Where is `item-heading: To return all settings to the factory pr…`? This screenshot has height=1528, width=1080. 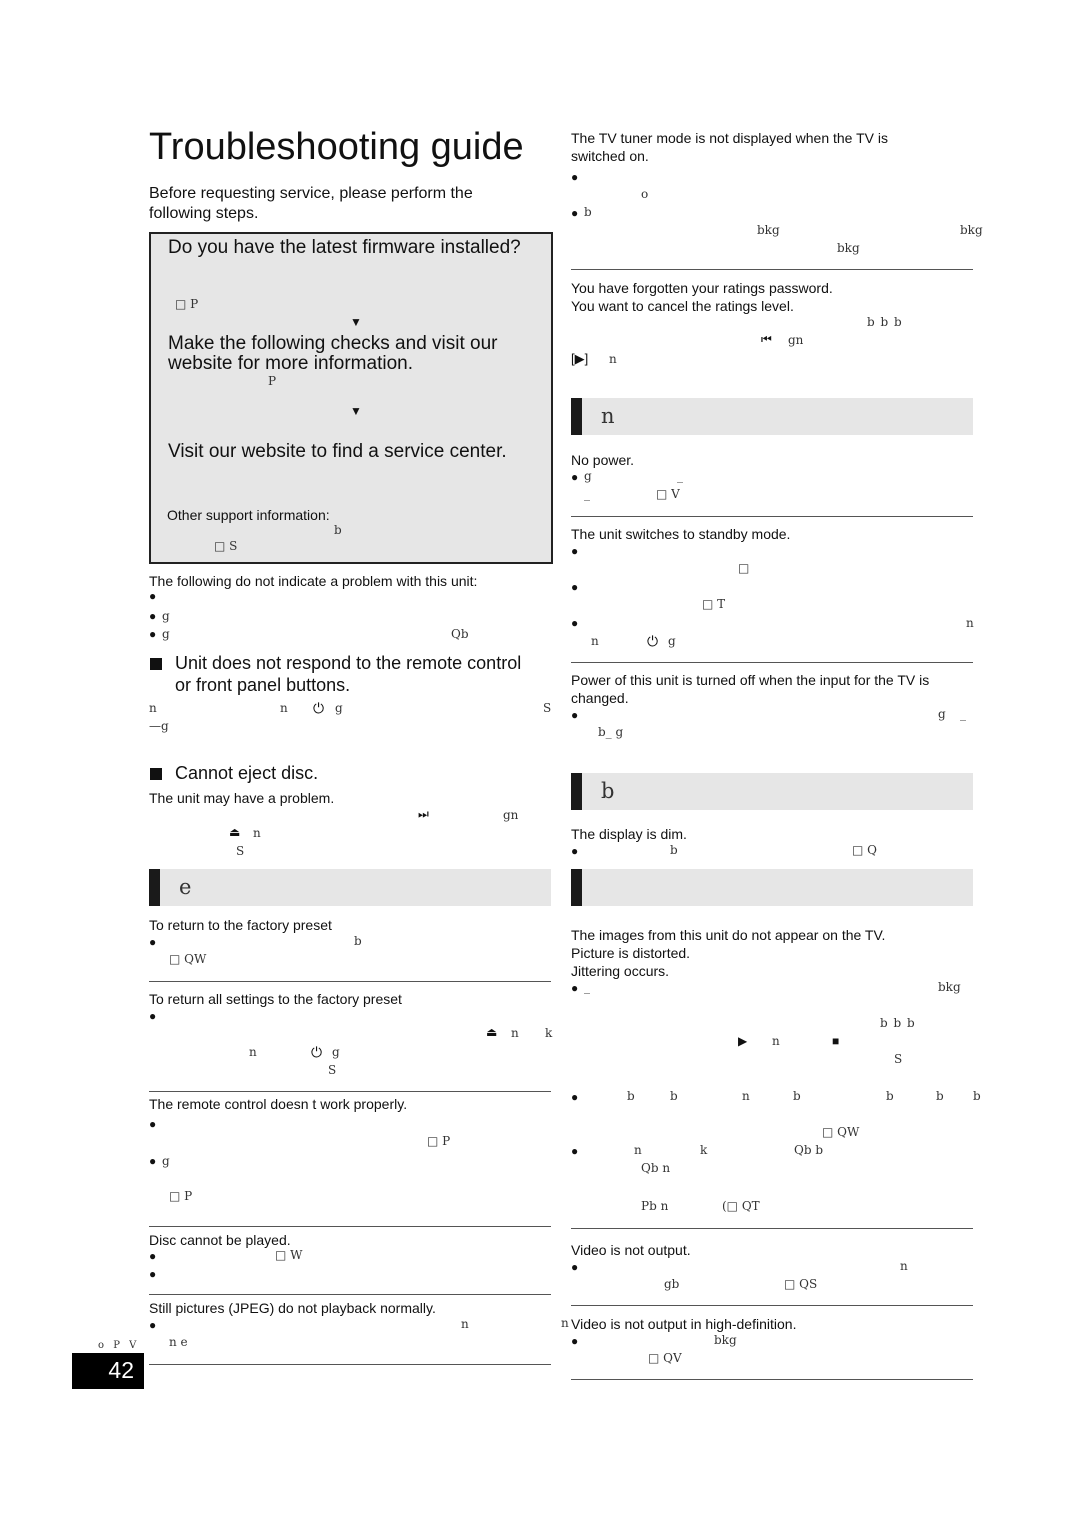
item-heading: To return all settings to the factory pr… is located at coordinates (275, 999).